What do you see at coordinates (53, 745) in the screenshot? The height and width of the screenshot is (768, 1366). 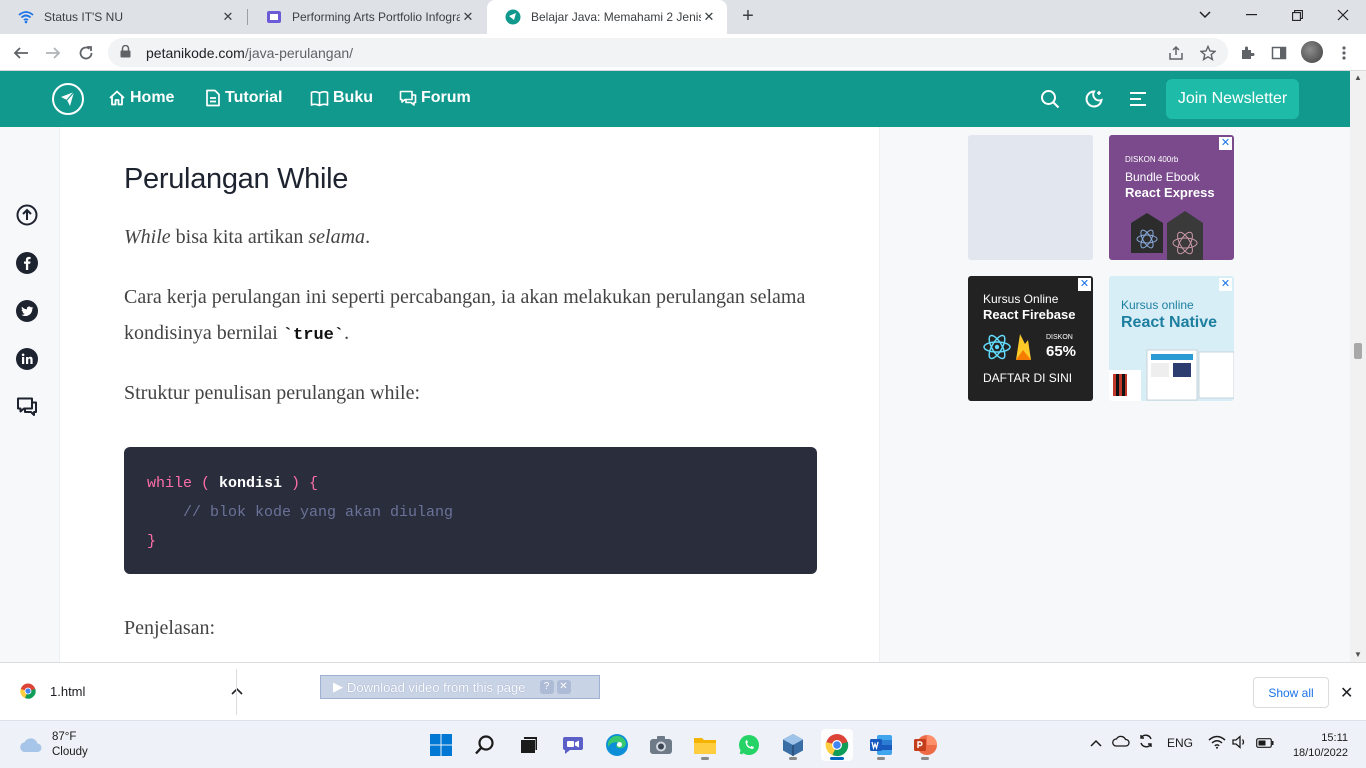 I see `weather-widget: 87°F Cloudy` at bounding box center [53, 745].